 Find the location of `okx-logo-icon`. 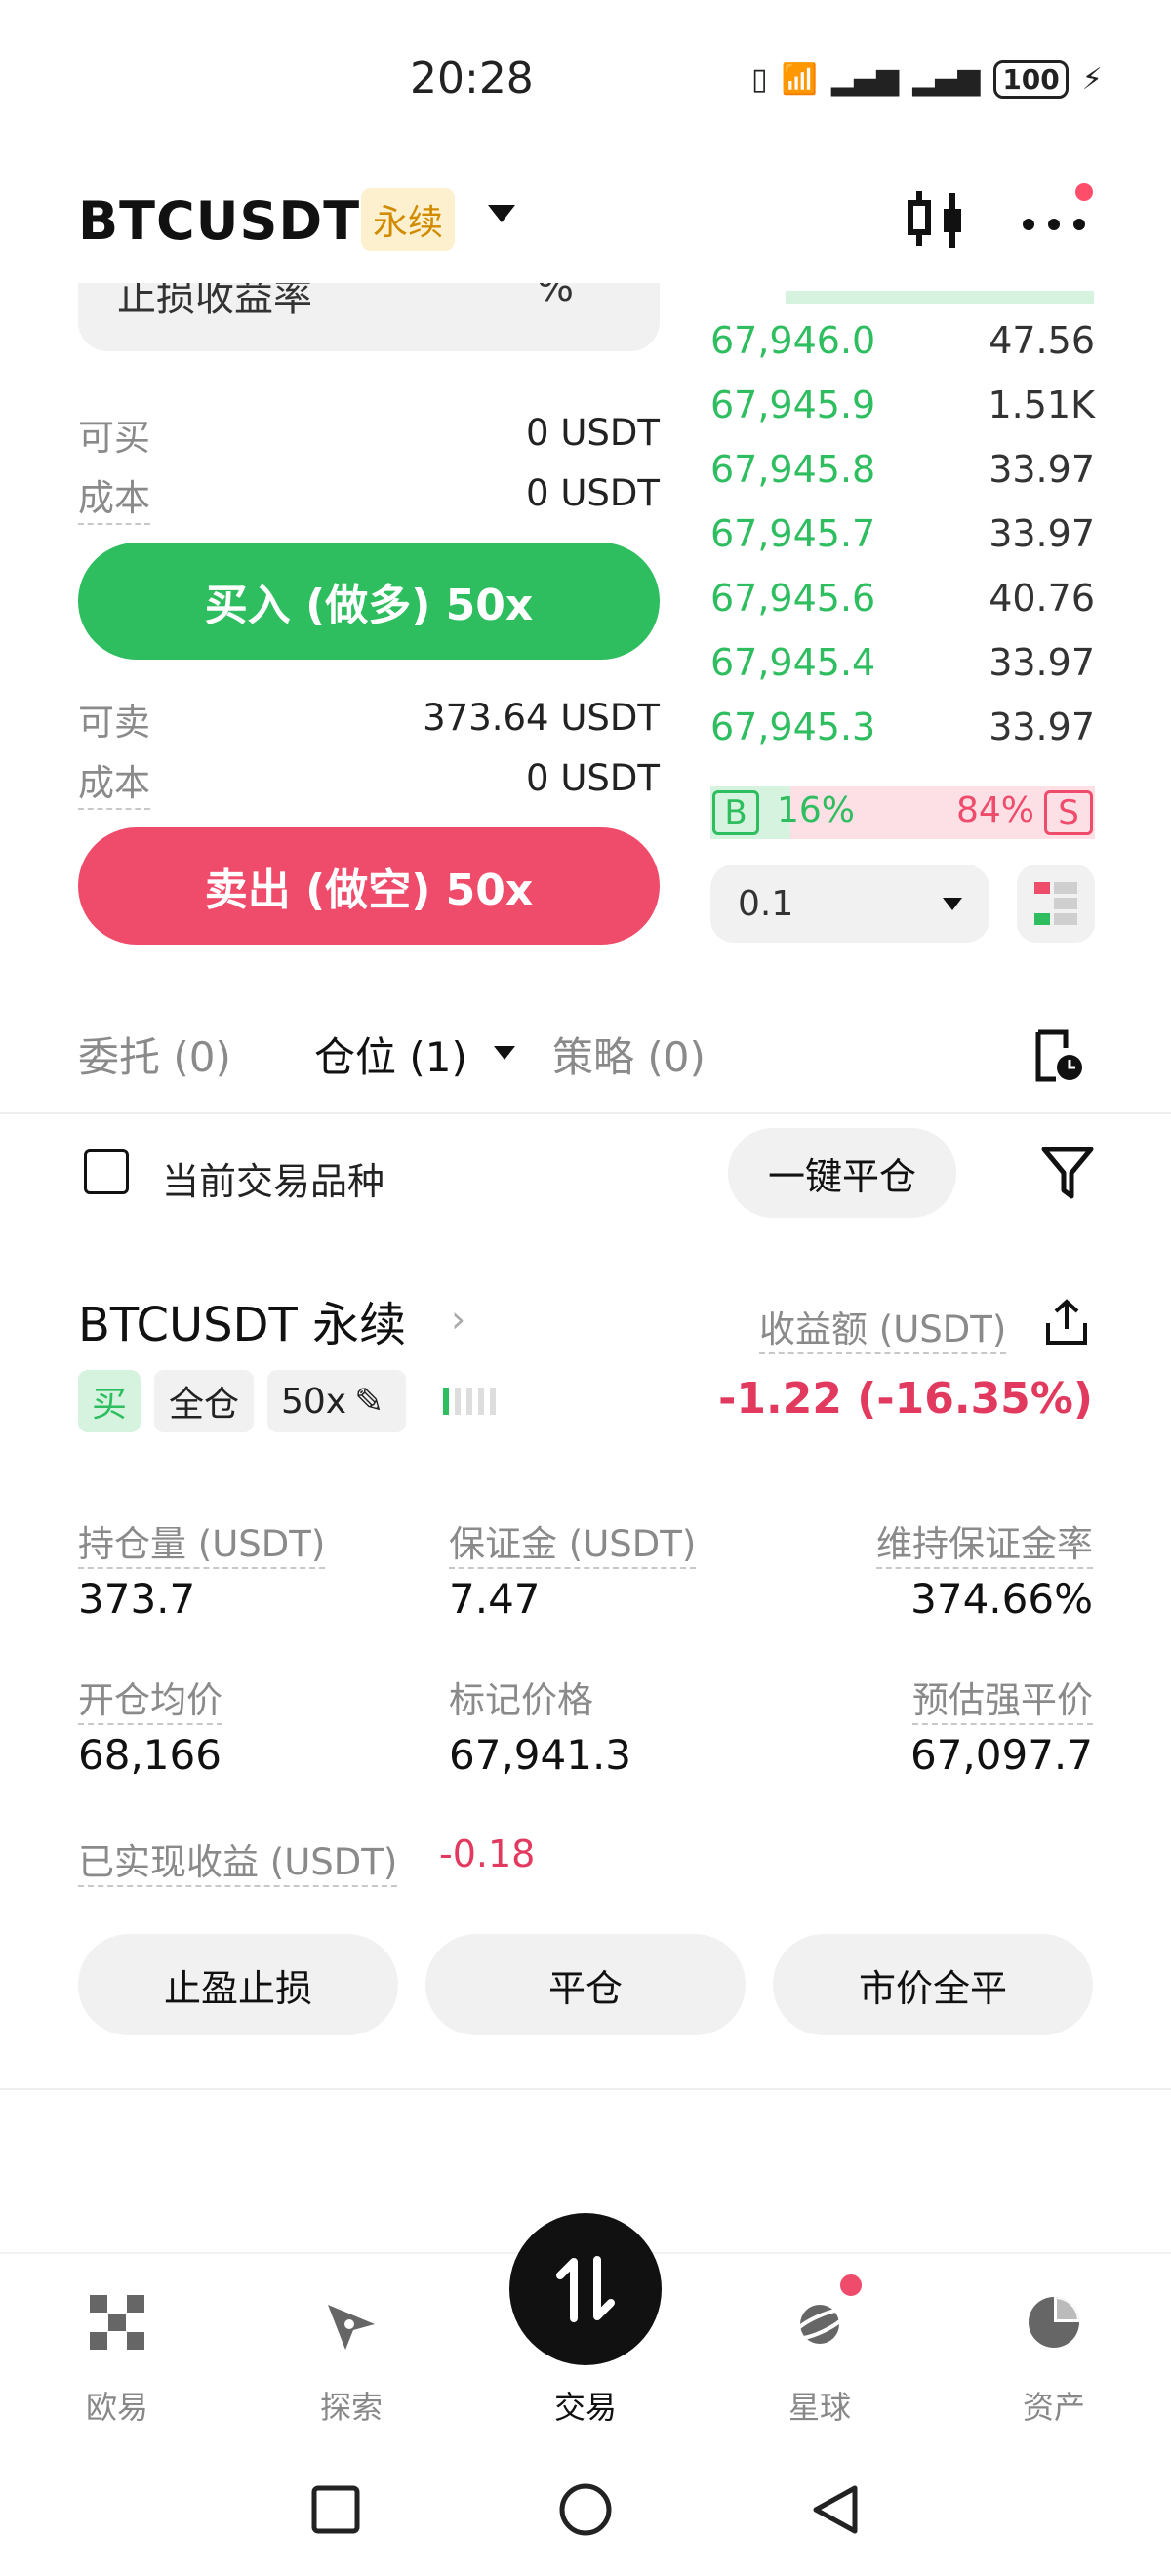

okx-logo-icon is located at coordinates (117, 2322).